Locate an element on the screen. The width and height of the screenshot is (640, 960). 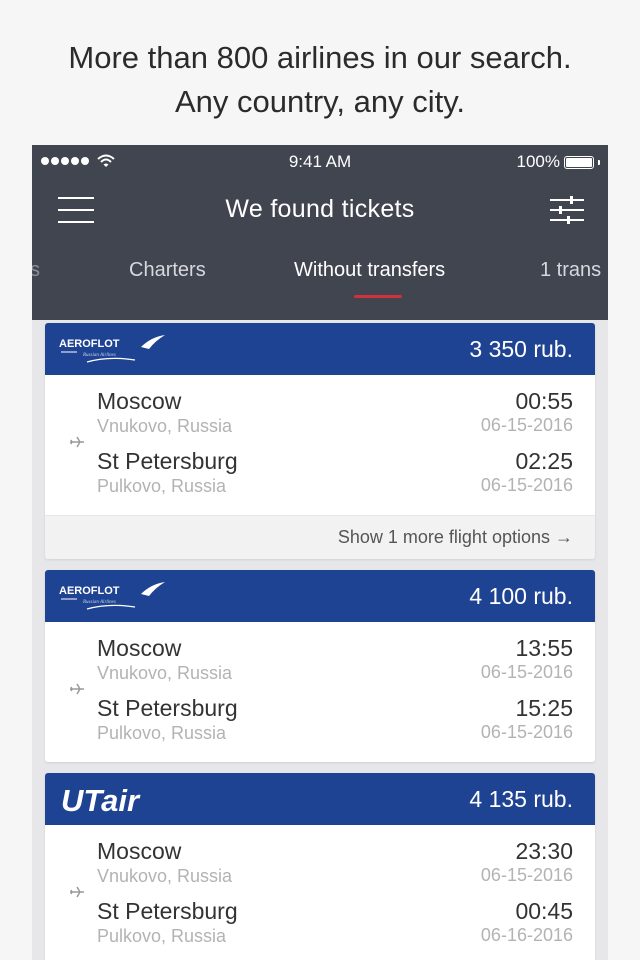
departure-leg: Moscow Vnukovo, Russia 00:55 06-15-2016 is located at coordinates (335, 412).